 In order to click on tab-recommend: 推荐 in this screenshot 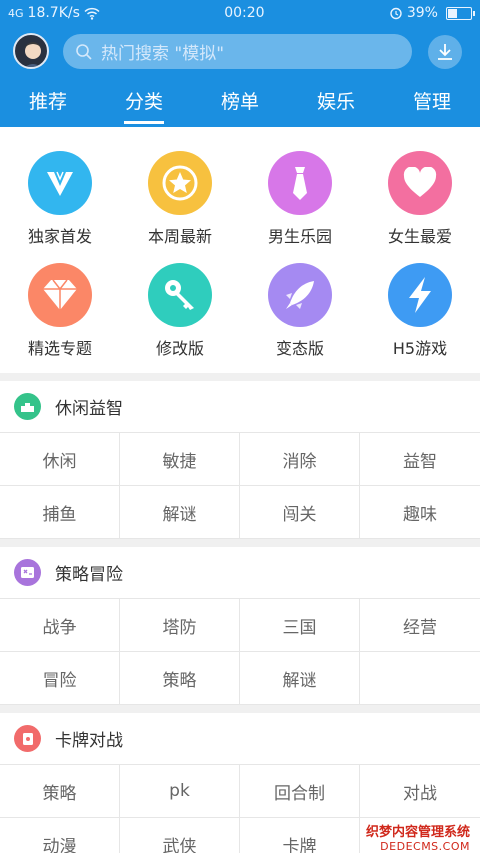, I will do `click(48, 104)`.